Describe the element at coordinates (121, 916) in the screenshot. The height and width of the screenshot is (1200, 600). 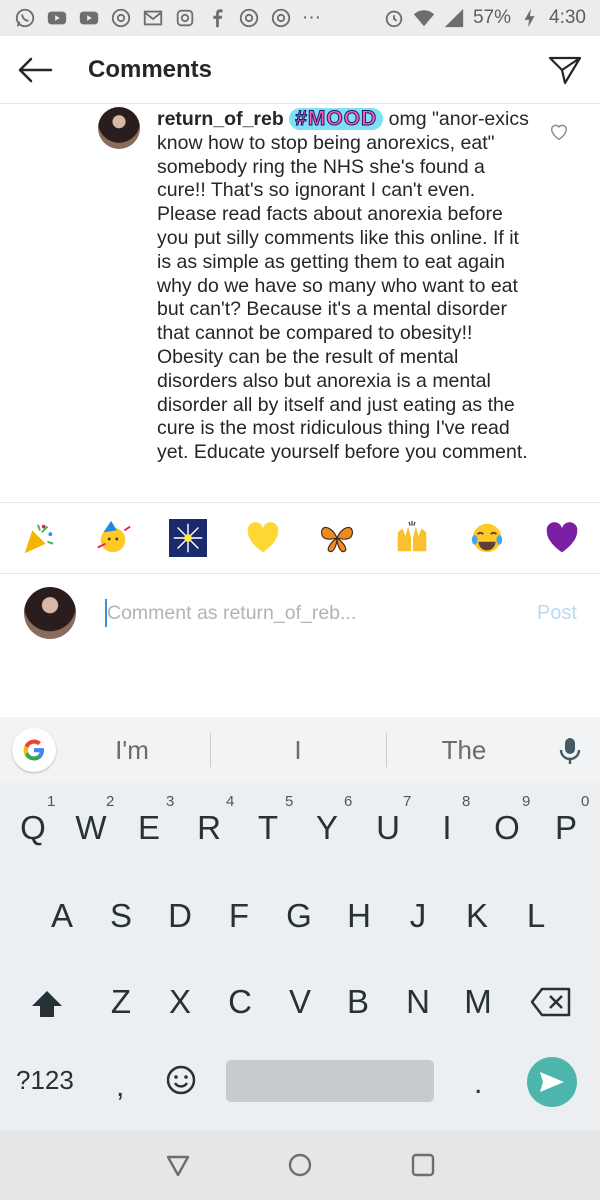
I see `key-s: S` at that location.